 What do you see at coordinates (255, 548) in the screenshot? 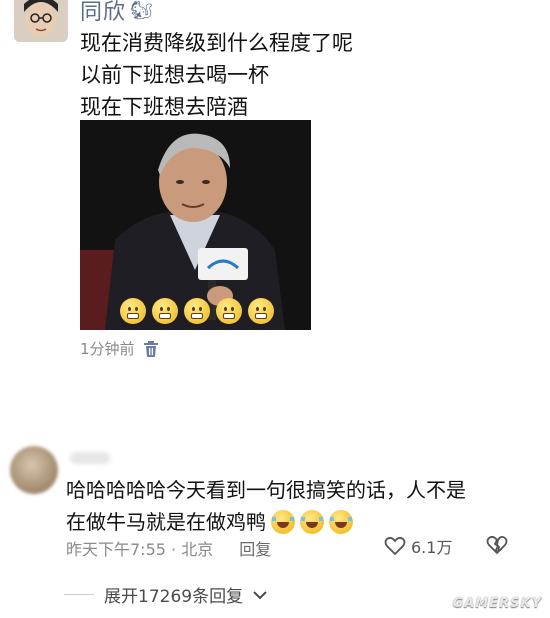
I see `reply-button: 回复` at bounding box center [255, 548].